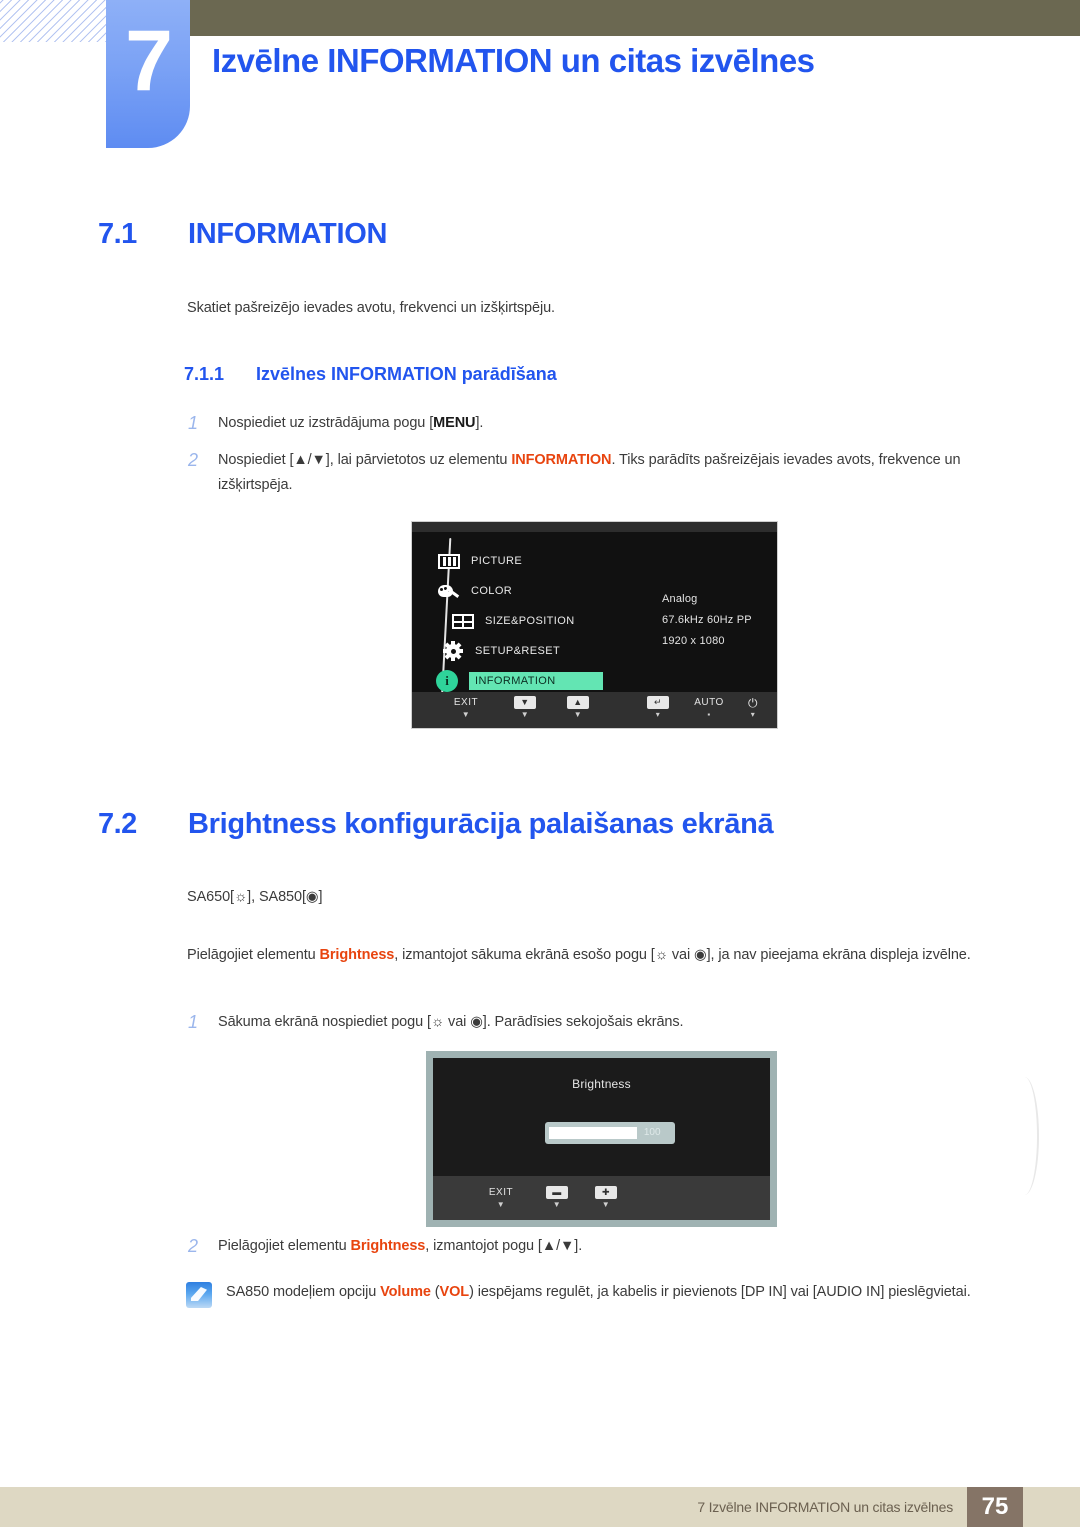 Image resolution: width=1080 pixels, height=1527 pixels. I want to click on section-71-title: INFORMATION, so click(288, 234).